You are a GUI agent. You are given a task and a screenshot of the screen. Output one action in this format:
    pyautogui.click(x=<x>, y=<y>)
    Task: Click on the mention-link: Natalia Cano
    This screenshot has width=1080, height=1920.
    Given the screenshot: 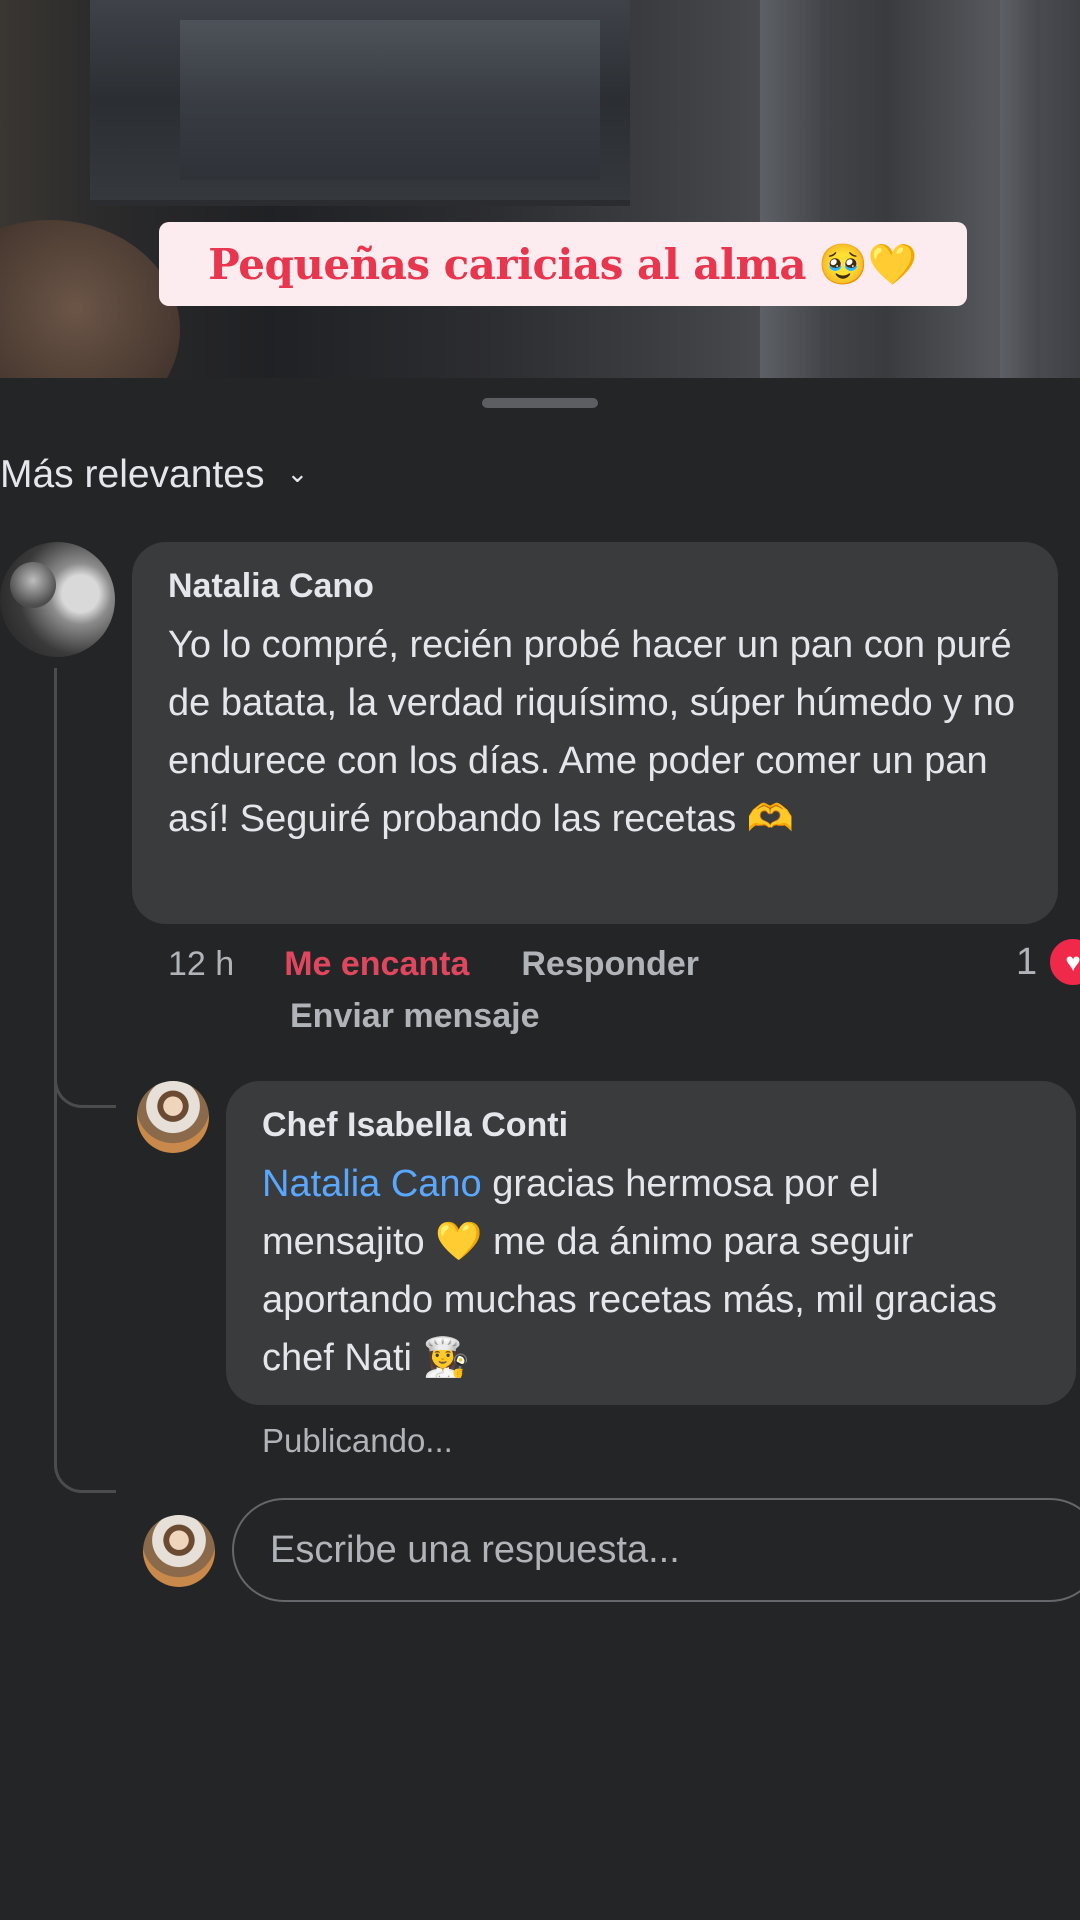 What is the action you would take?
    pyautogui.click(x=372, y=1184)
    